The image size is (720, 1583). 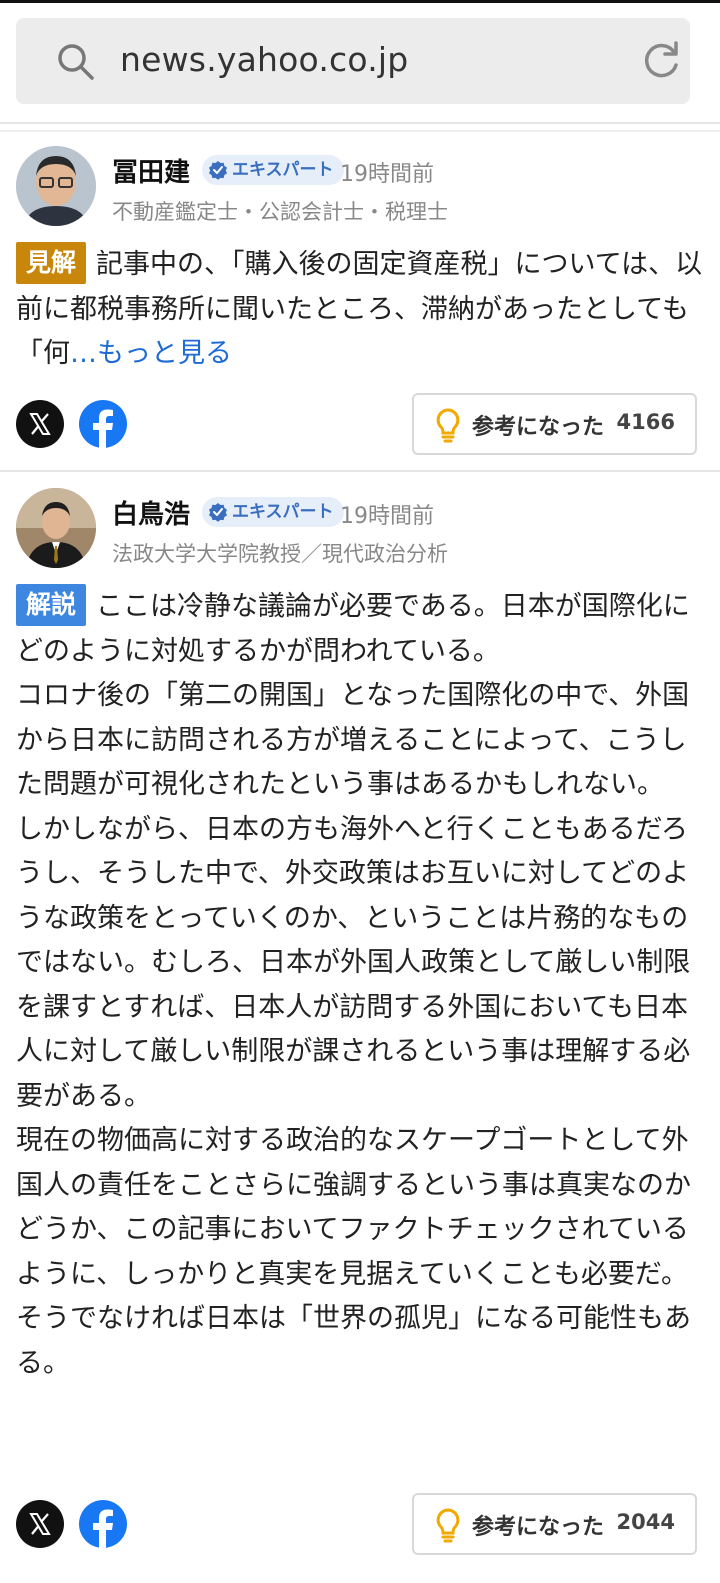 I want to click on helpful-button: 参考になった 2044, so click(x=554, y=1524).